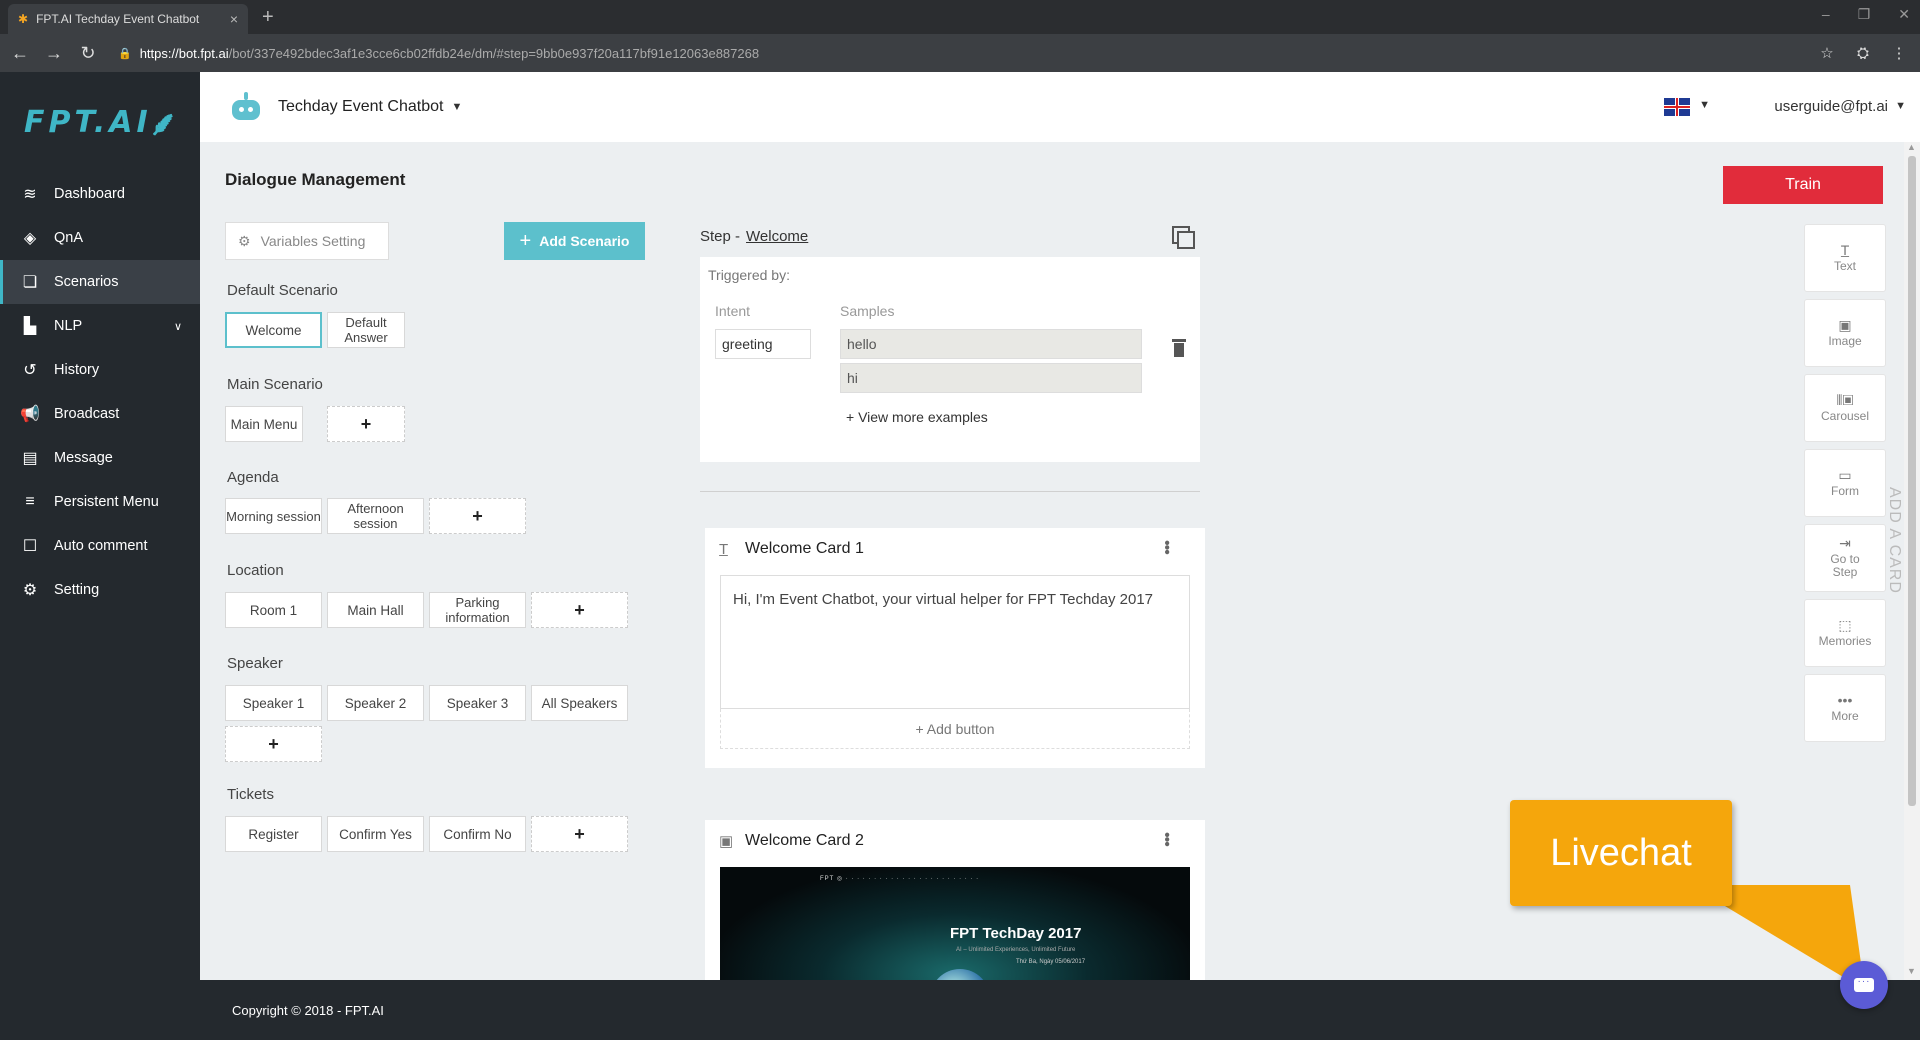 This screenshot has width=1920, height=1040. I want to click on tool-go-to-step: ⇥ Go to Step, so click(1845, 558).